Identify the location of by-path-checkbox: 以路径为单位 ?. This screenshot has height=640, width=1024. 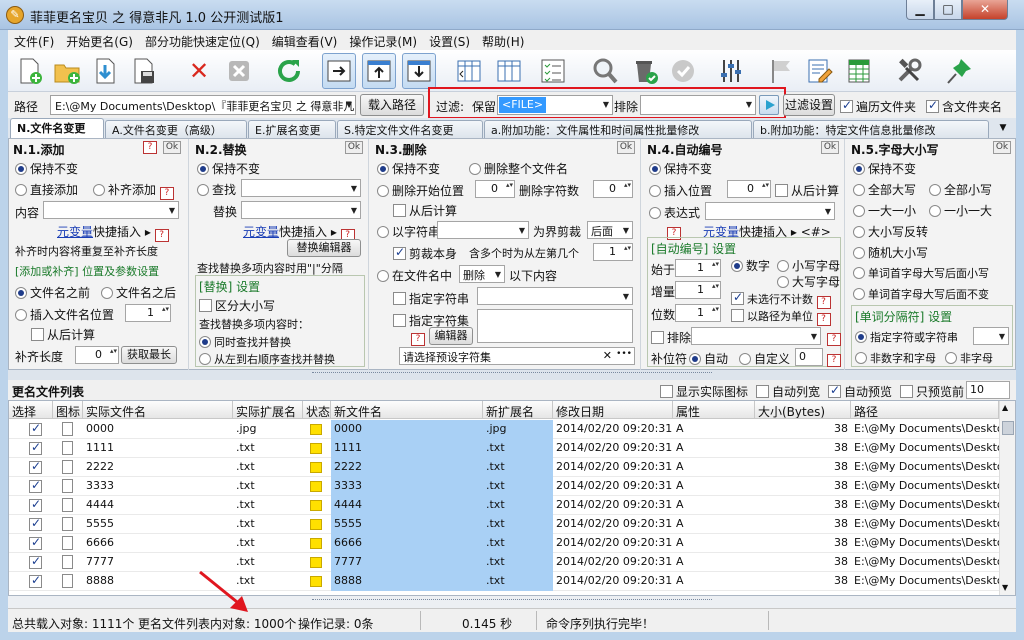
(781, 317).